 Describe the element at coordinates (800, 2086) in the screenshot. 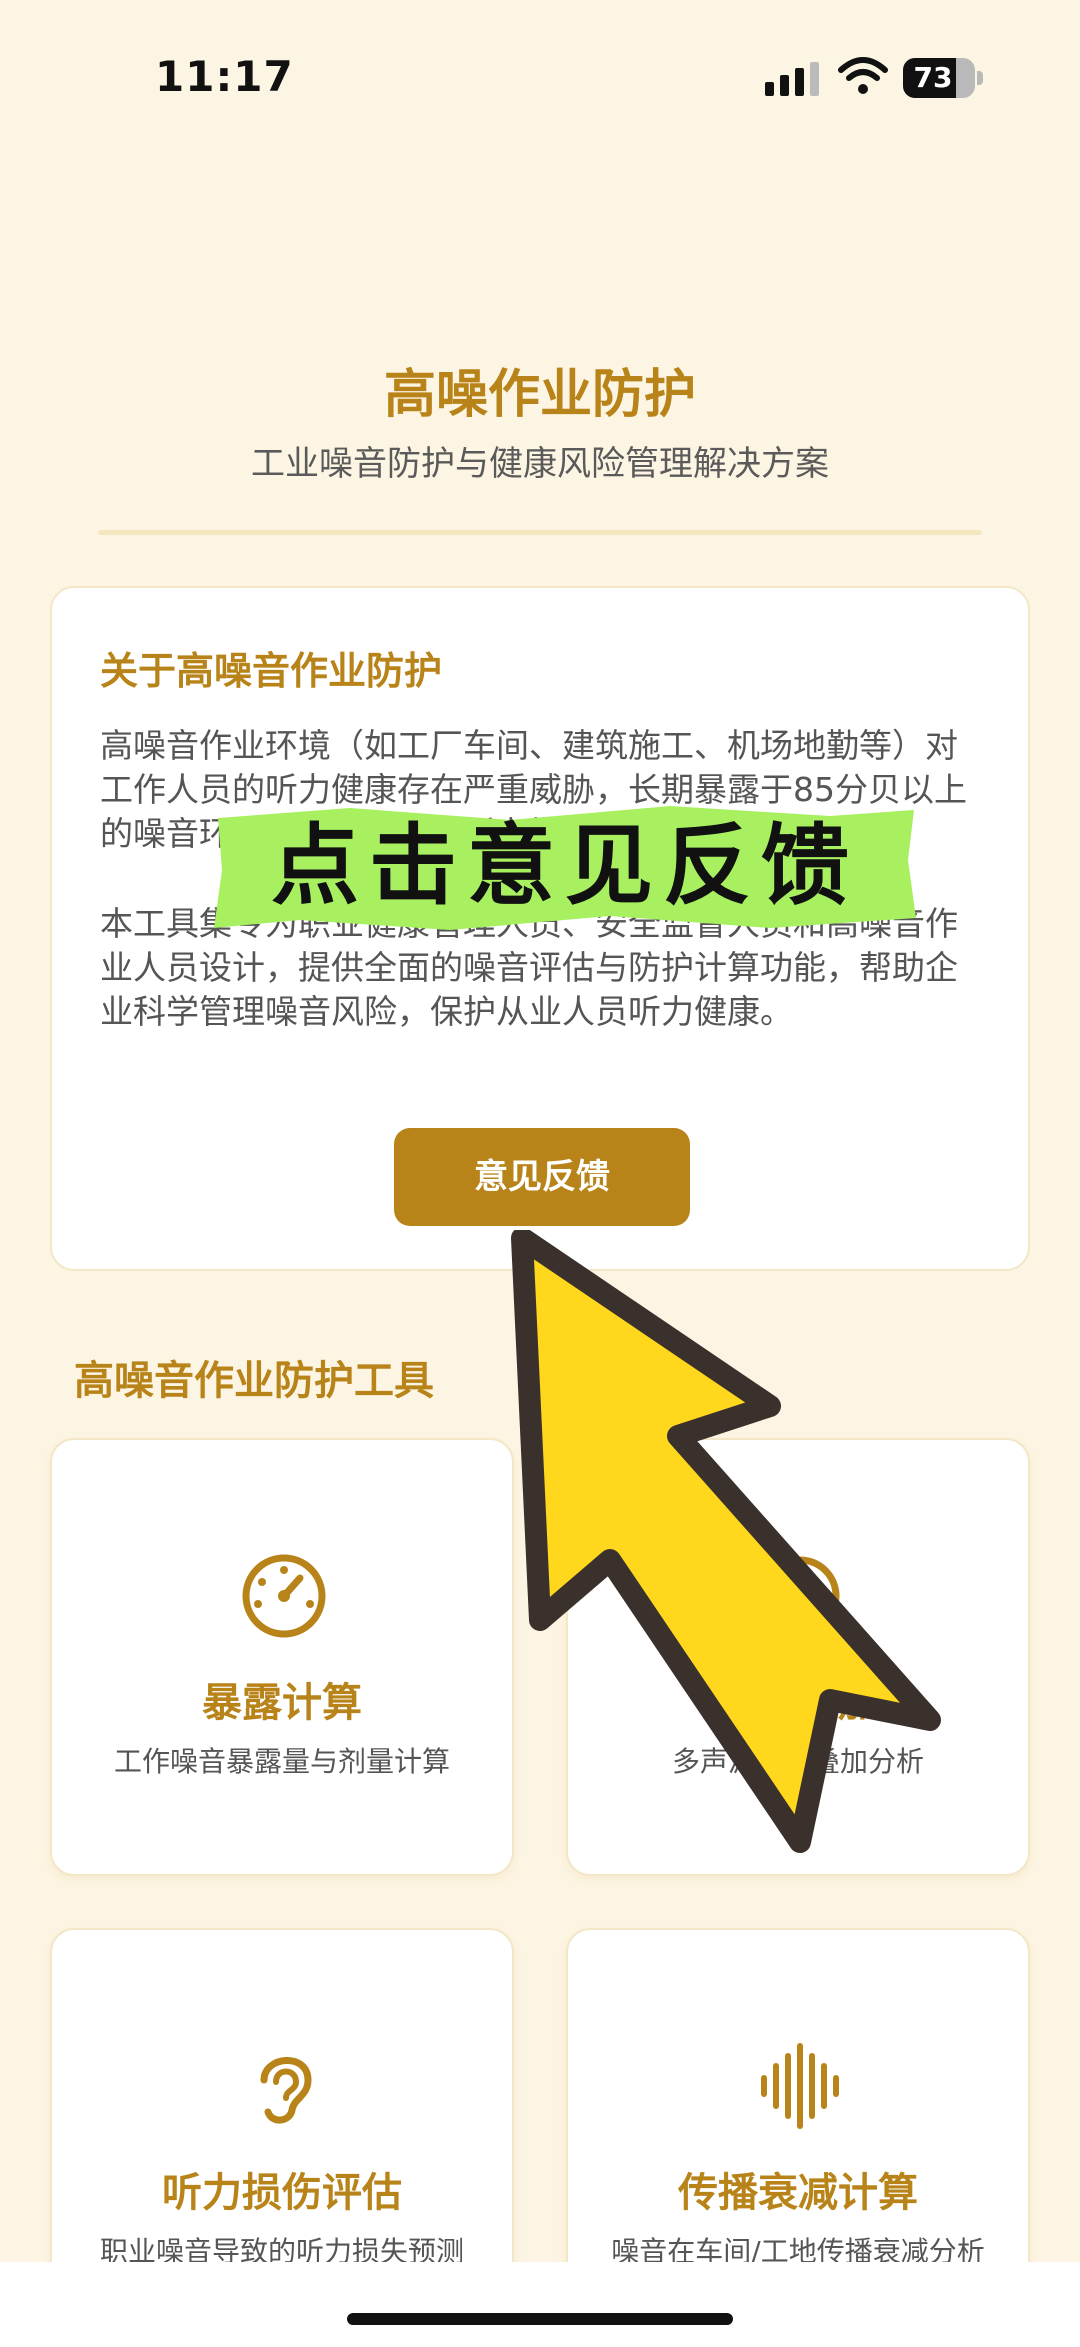

I see `soundwave-icon` at that location.